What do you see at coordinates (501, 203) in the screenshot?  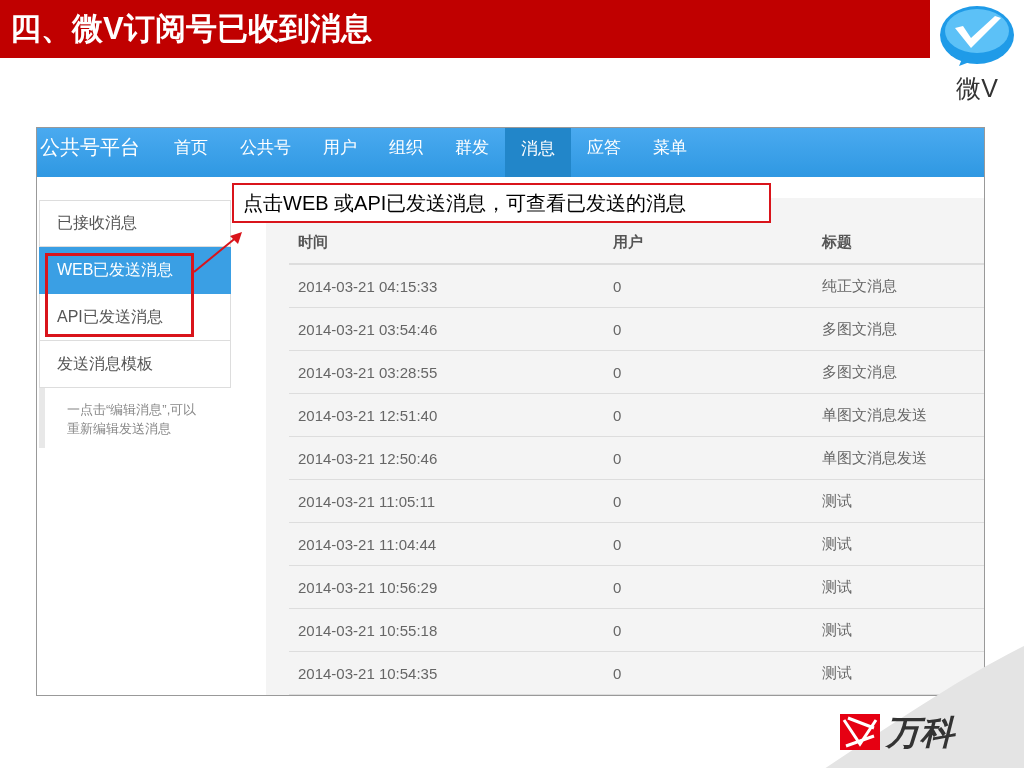 I see `callout-text: 点击WEB 或API已发送消息，可查看已发送的消息` at bounding box center [501, 203].